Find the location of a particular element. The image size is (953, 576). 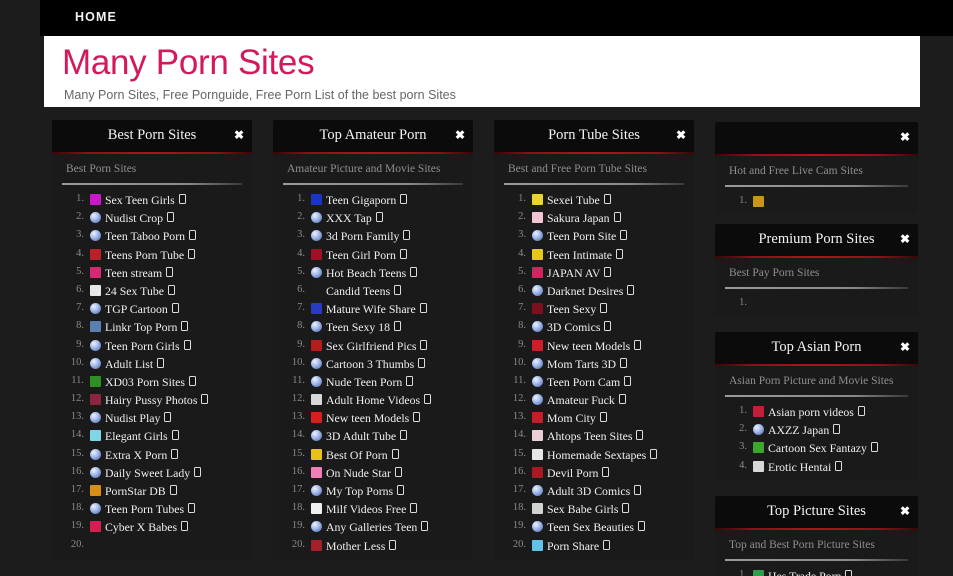

list-item: Hes Trade Porn is located at coordinates (816, 571).